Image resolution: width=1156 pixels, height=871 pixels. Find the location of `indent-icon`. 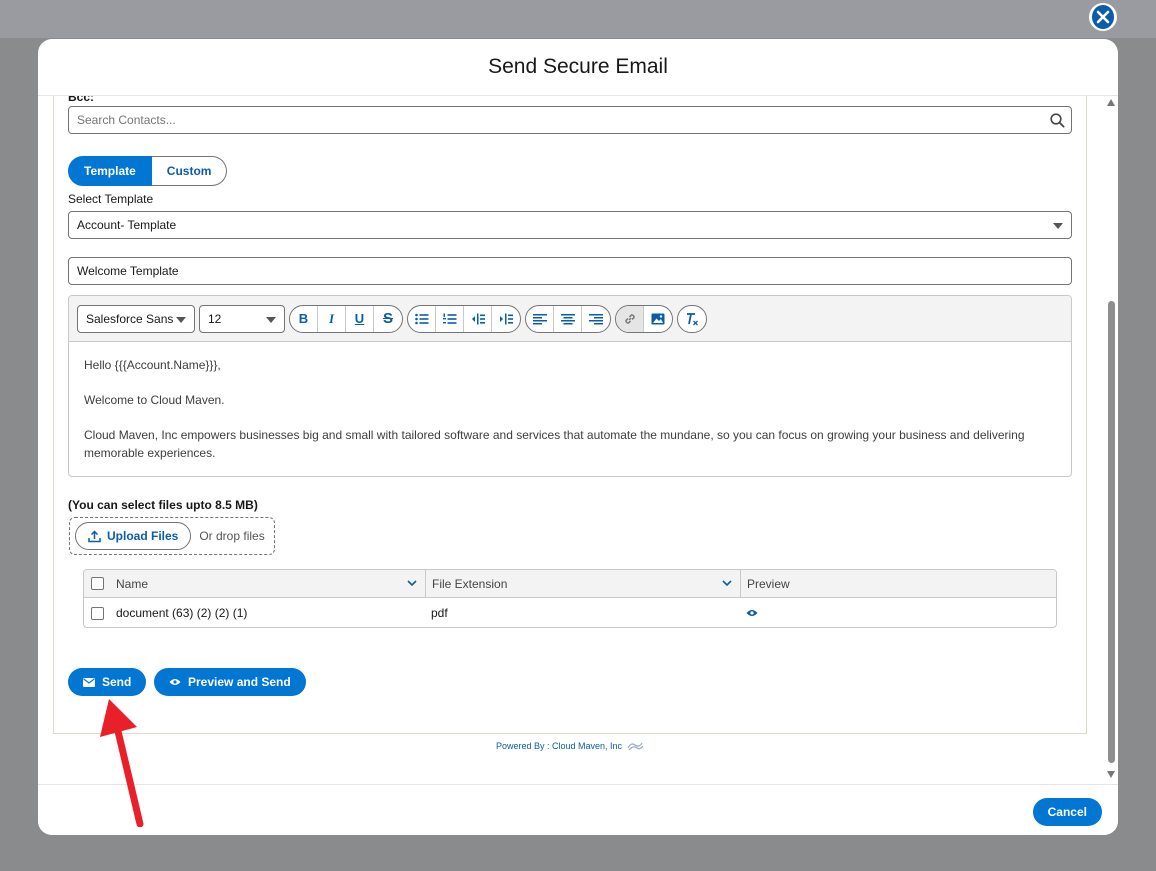

indent-icon is located at coordinates (506, 318).